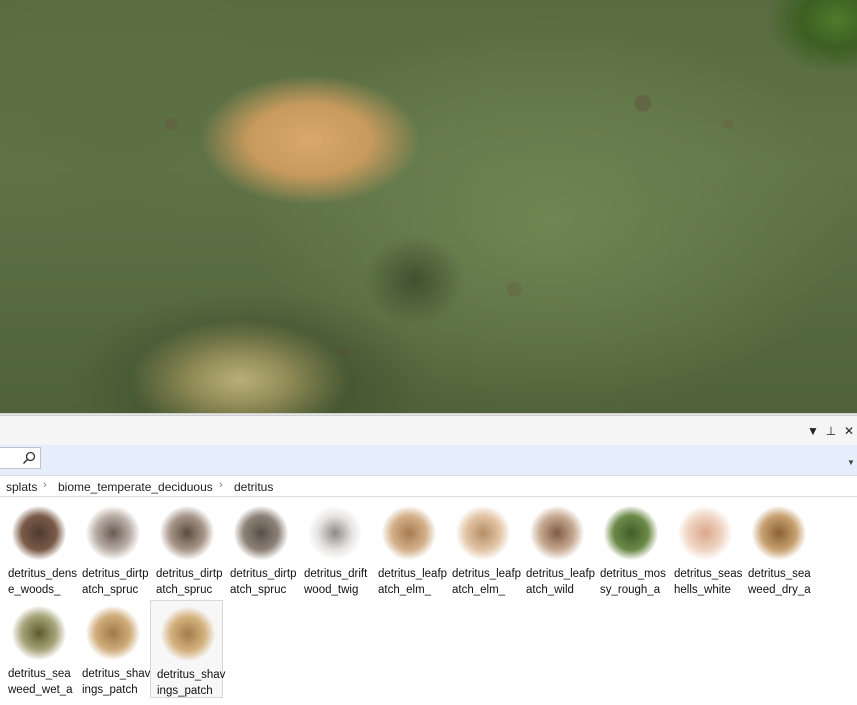  I want to click on fern-cluster, so click(415, 280).